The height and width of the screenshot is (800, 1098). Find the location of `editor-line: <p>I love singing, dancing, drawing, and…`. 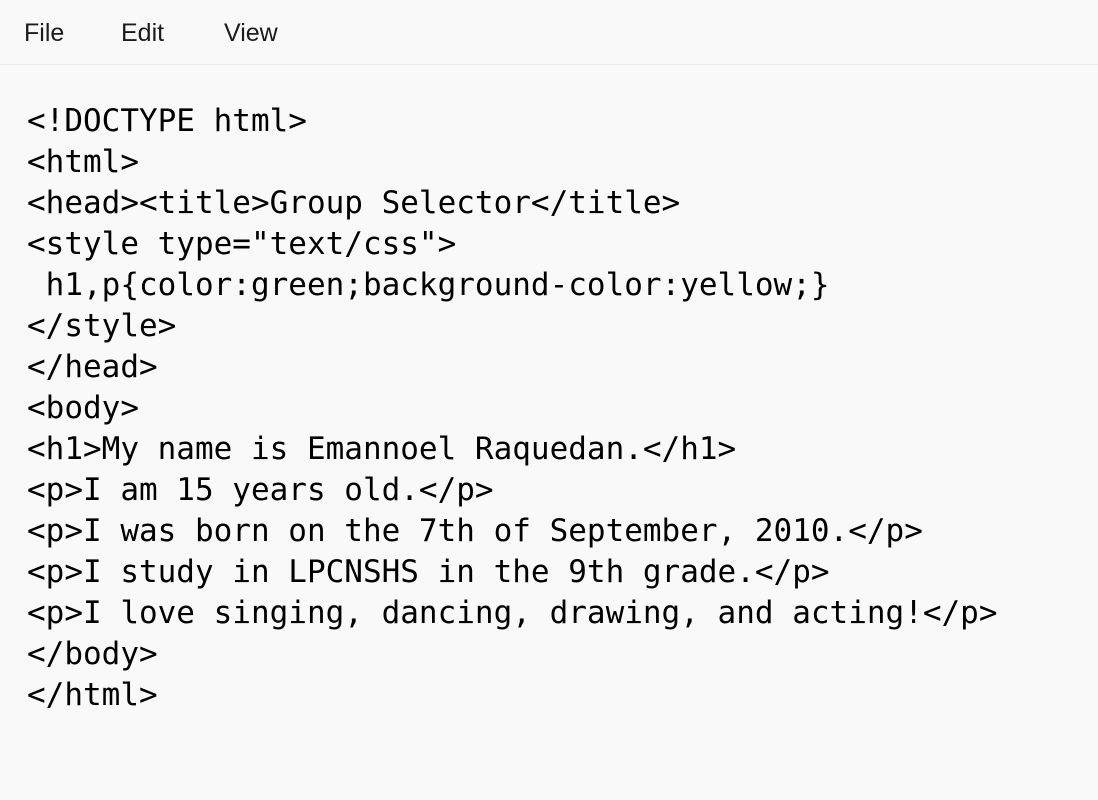

editor-line: <p>I love singing, dancing, drawing, and… is located at coordinates (512, 613).